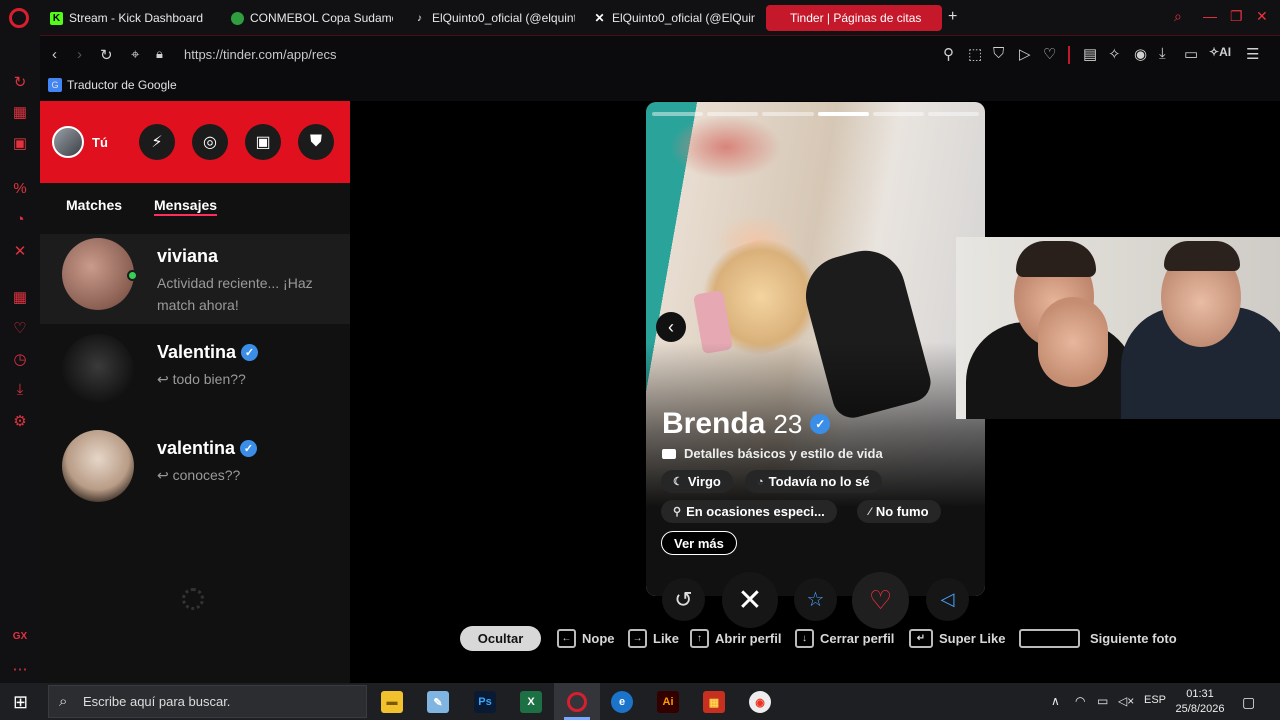 The image size is (1280, 720). What do you see at coordinates (1055, 701) in the screenshot?
I see `tray-expand-icon: ∧` at bounding box center [1055, 701].